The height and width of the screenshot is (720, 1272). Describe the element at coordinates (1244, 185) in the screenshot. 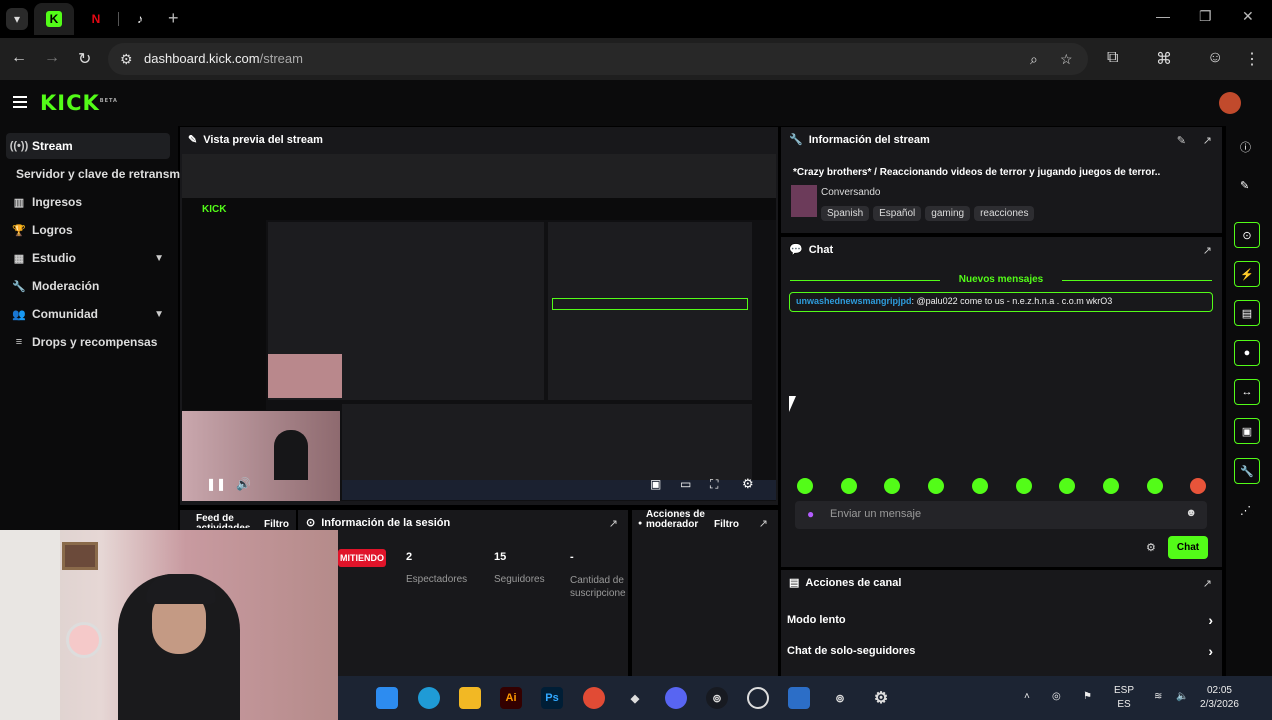

I see `edit-icon: ✎` at that location.